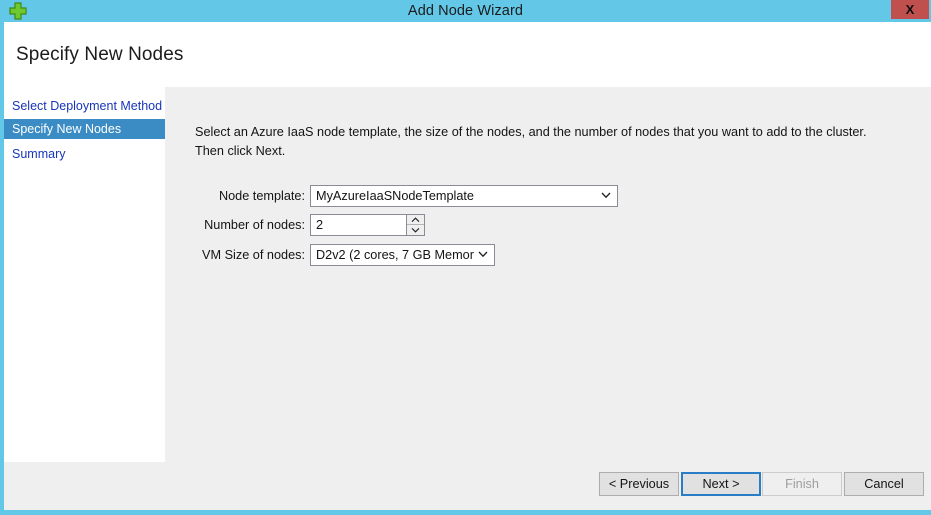 This screenshot has height=515, width=931. What do you see at coordinates (367, 225) in the screenshot?
I see `number-of-nodes-stepper: 2` at bounding box center [367, 225].